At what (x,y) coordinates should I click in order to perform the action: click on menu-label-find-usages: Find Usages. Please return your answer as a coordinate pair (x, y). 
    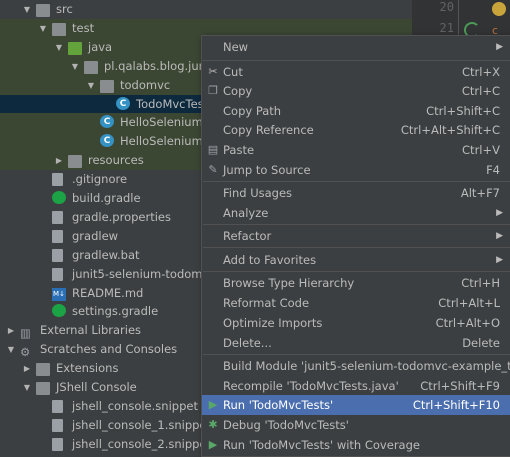
    Looking at the image, I should click on (258, 193).